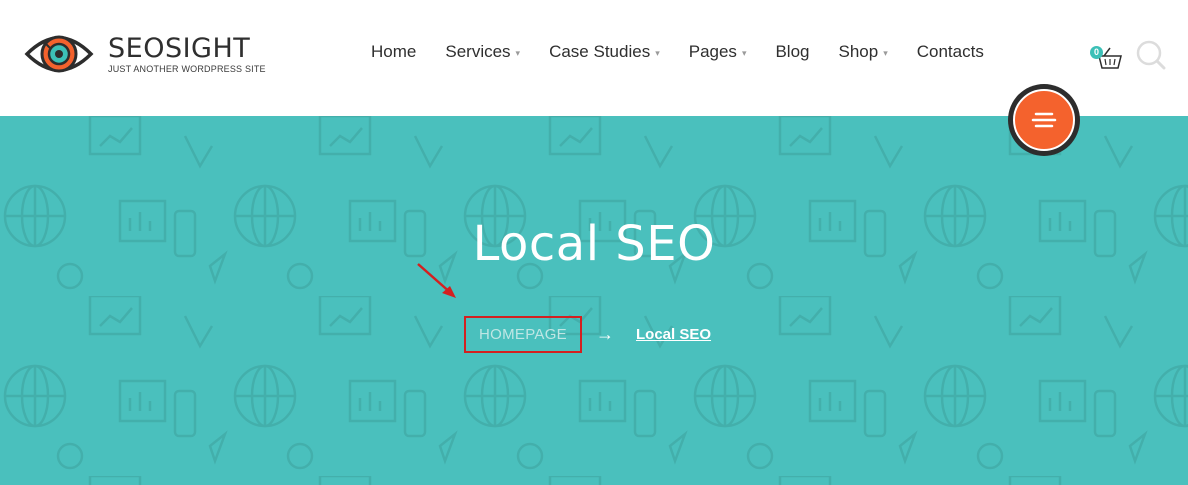 This screenshot has height=485, width=1188. I want to click on nav-item-services: Services ▾, so click(482, 52).